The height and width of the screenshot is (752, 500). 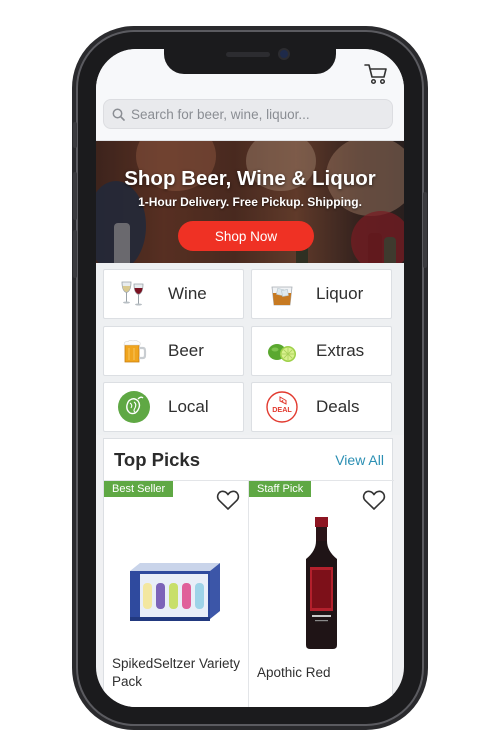 I want to click on product-card: Staff Pick Apothic Red, so click(x=321, y=594).